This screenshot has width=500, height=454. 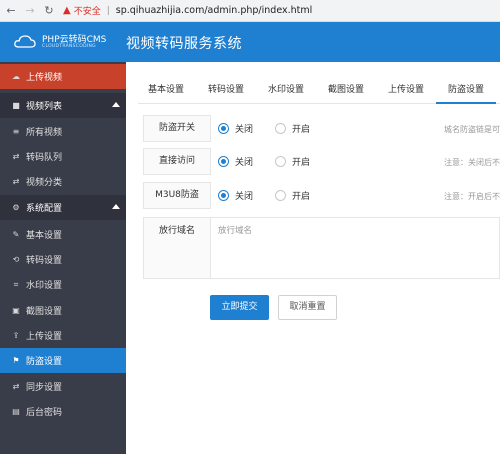 What do you see at coordinates (16, 207) in the screenshot?
I see `gear-icon: ⚙` at bounding box center [16, 207].